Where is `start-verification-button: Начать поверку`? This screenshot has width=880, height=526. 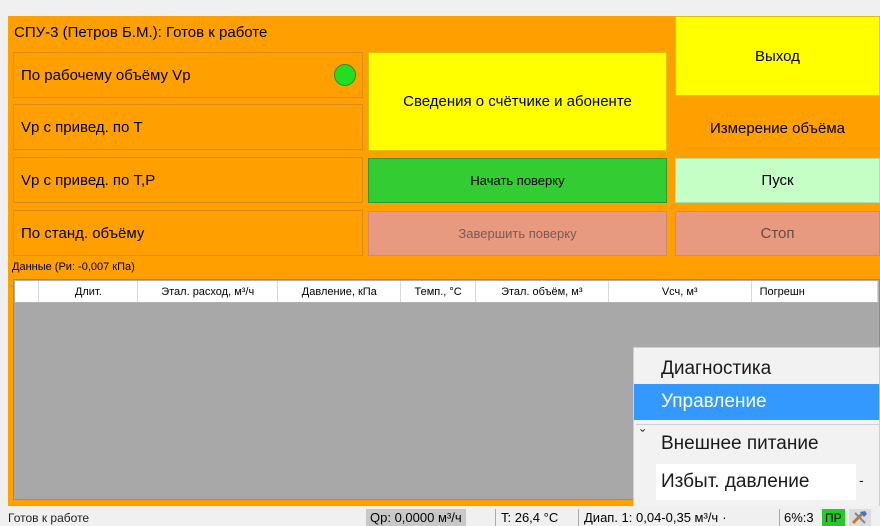
start-verification-button: Начать поверку is located at coordinates (517, 180).